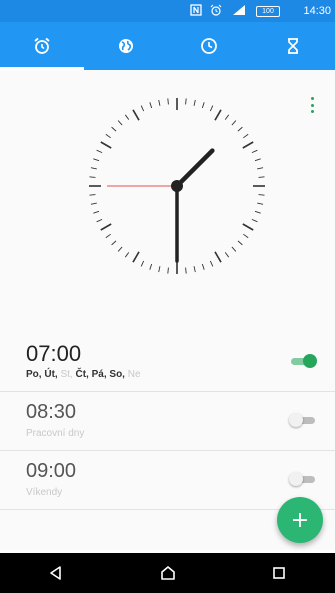 The height and width of the screenshot is (593, 335). I want to click on home-icon, so click(167, 573).